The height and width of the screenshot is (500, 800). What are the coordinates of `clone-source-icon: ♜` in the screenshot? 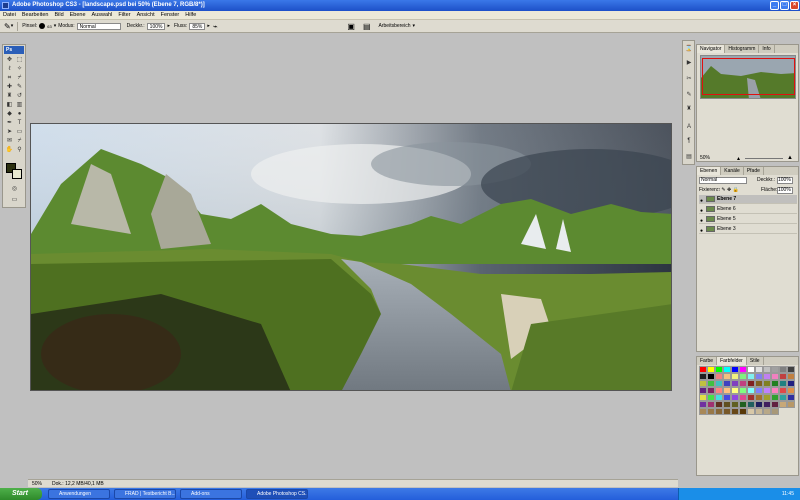 It's located at (689, 109).